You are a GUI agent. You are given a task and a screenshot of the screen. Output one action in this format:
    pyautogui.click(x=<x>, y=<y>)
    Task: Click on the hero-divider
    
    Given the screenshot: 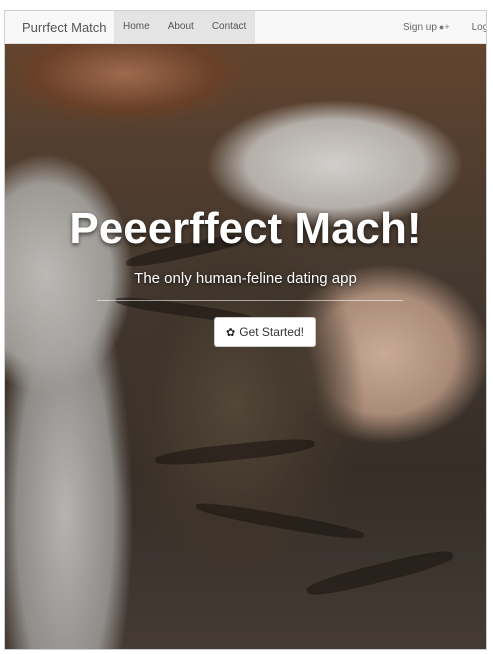 What is the action you would take?
    pyautogui.click(x=250, y=300)
    